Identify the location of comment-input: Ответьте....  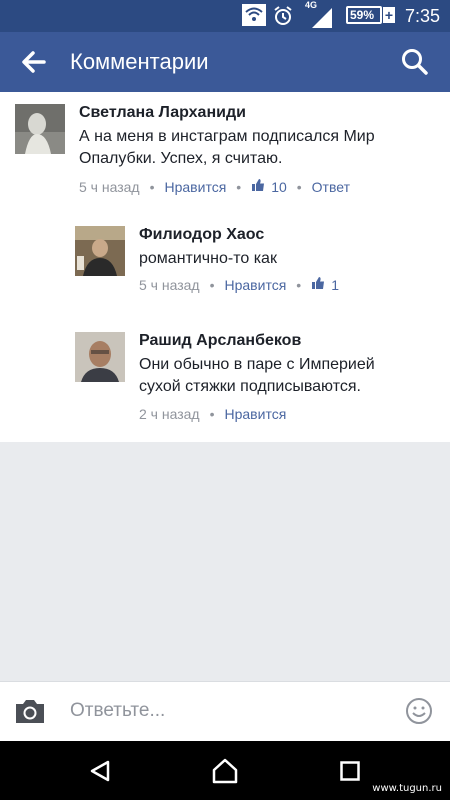
(117, 711).